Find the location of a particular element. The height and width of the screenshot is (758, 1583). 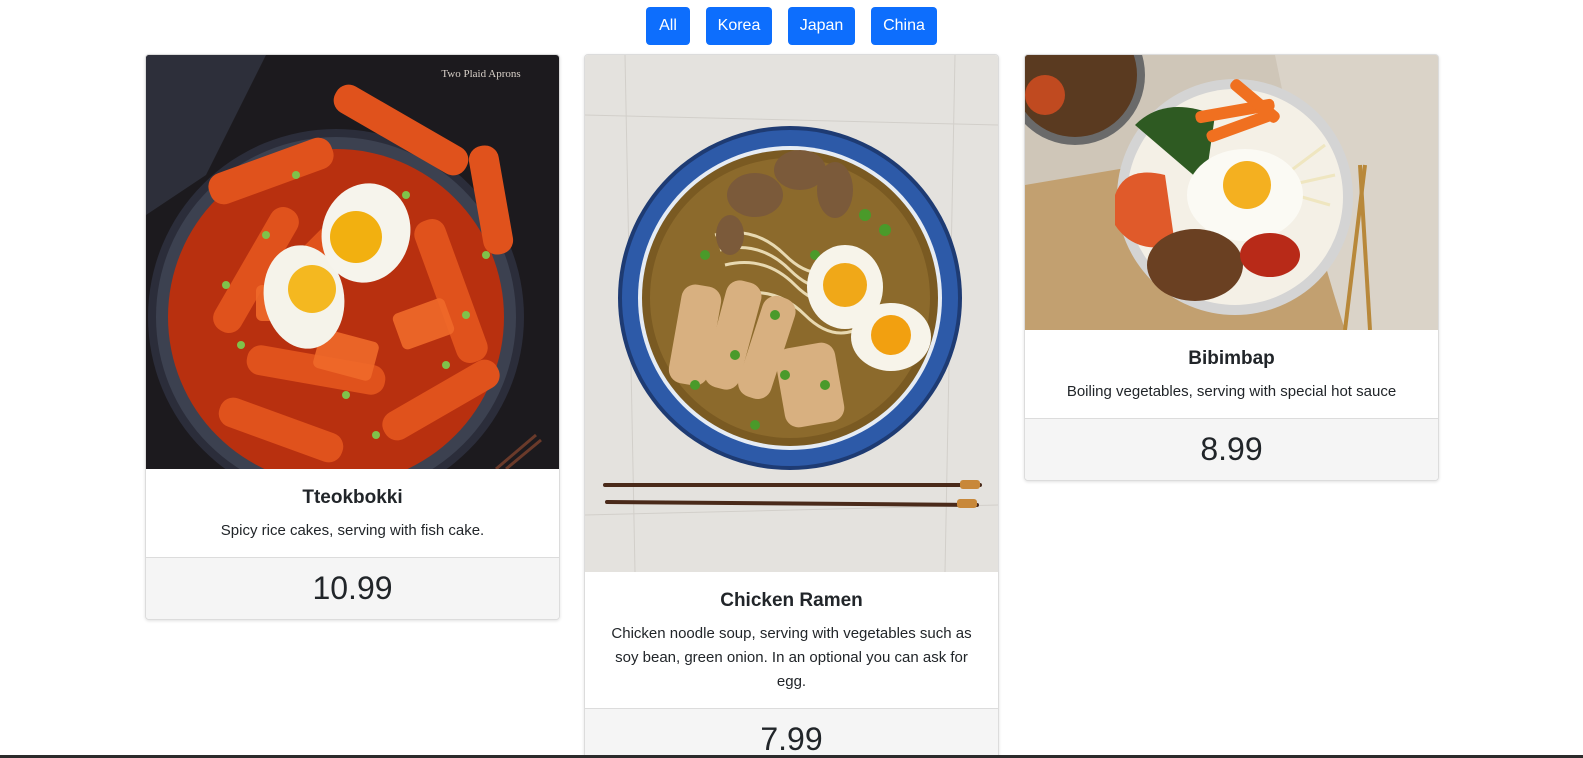

watermark-text: Two Plaid Aprons is located at coordinates (480, 74).